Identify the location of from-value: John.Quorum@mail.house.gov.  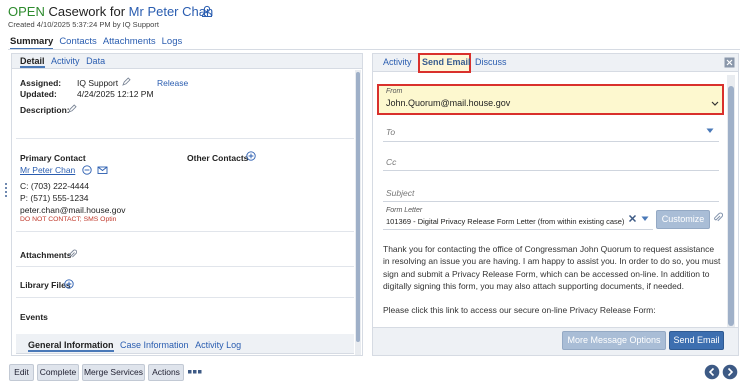
(448, 103).